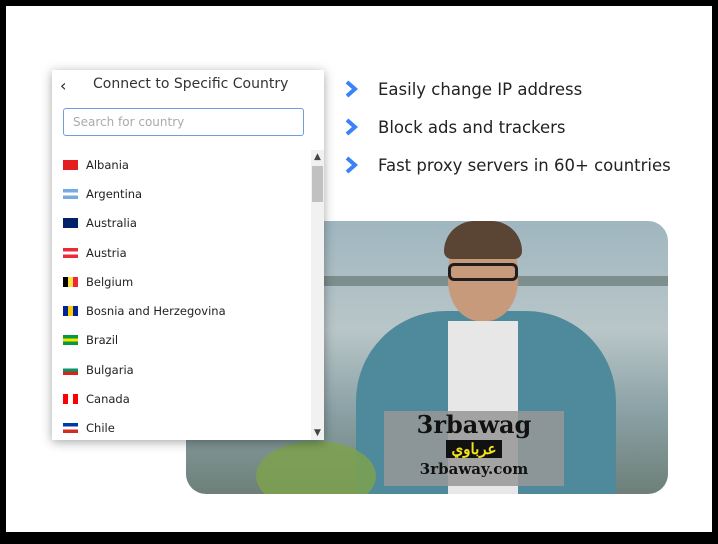 This screenshot has height=544, width=718. I want to click on watermark-logo: 3rbawag عرباوي 3rbaway.com, so click(474, 448).